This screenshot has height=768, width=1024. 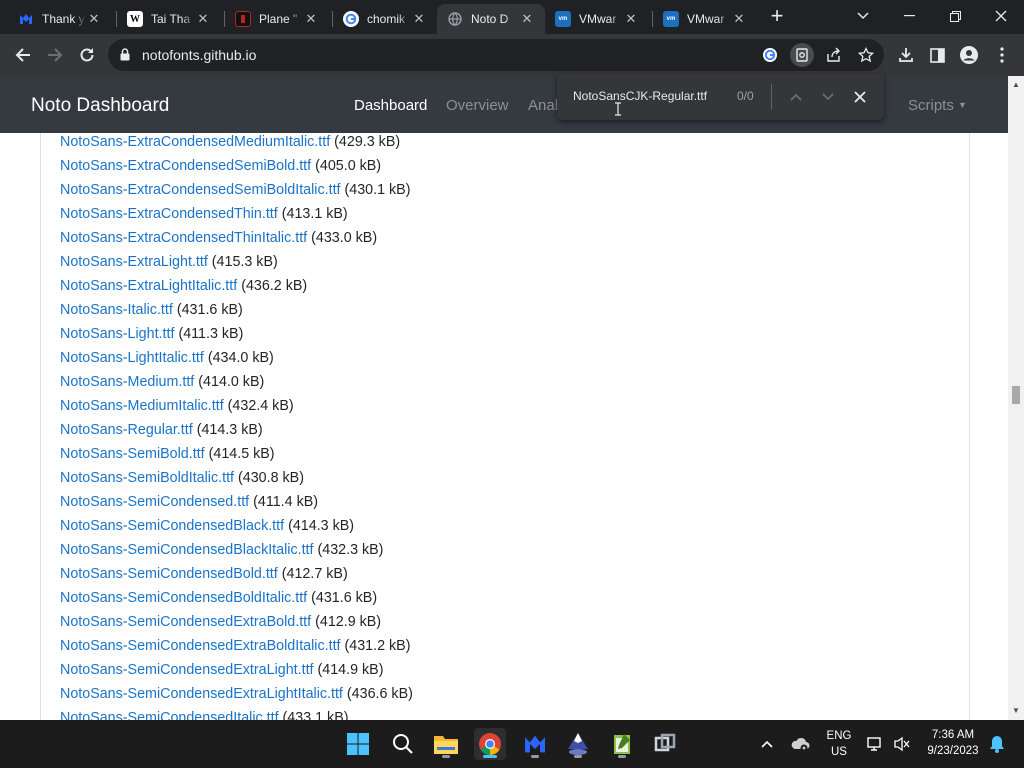 I want to click on font-file-link: NotoSans-ExtraLightItalic.ttf, so click(x=148, y=286).